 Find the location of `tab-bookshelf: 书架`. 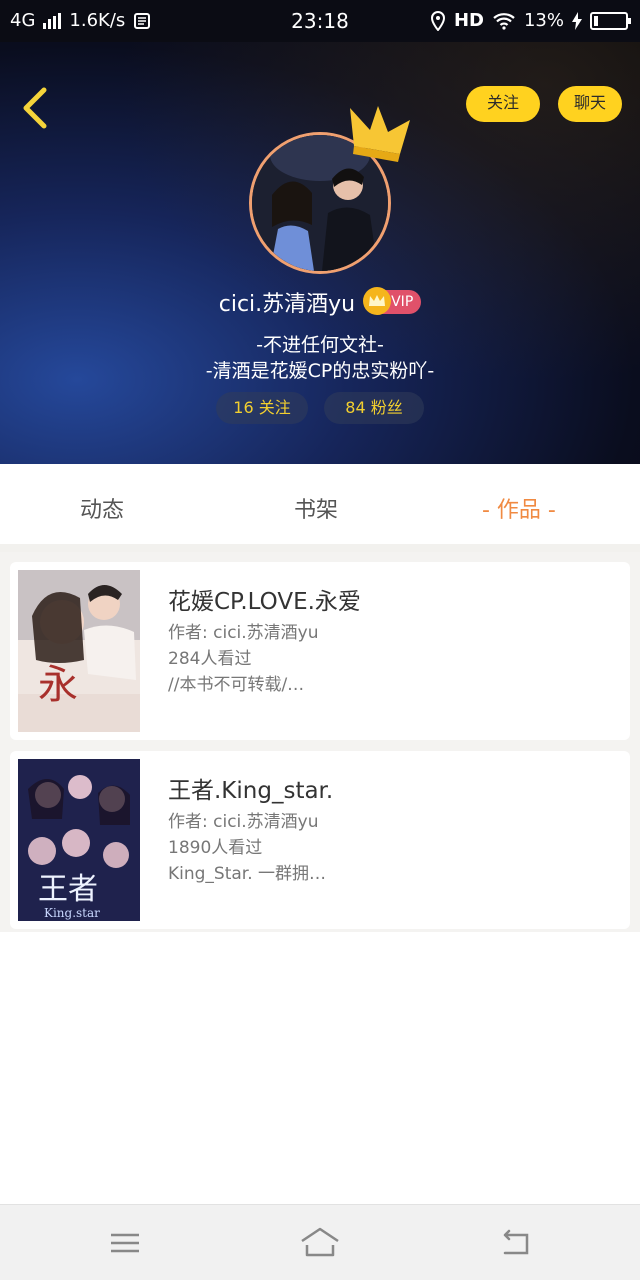

tab-bookshelf: 书架 is located at coordinates (316, 508).